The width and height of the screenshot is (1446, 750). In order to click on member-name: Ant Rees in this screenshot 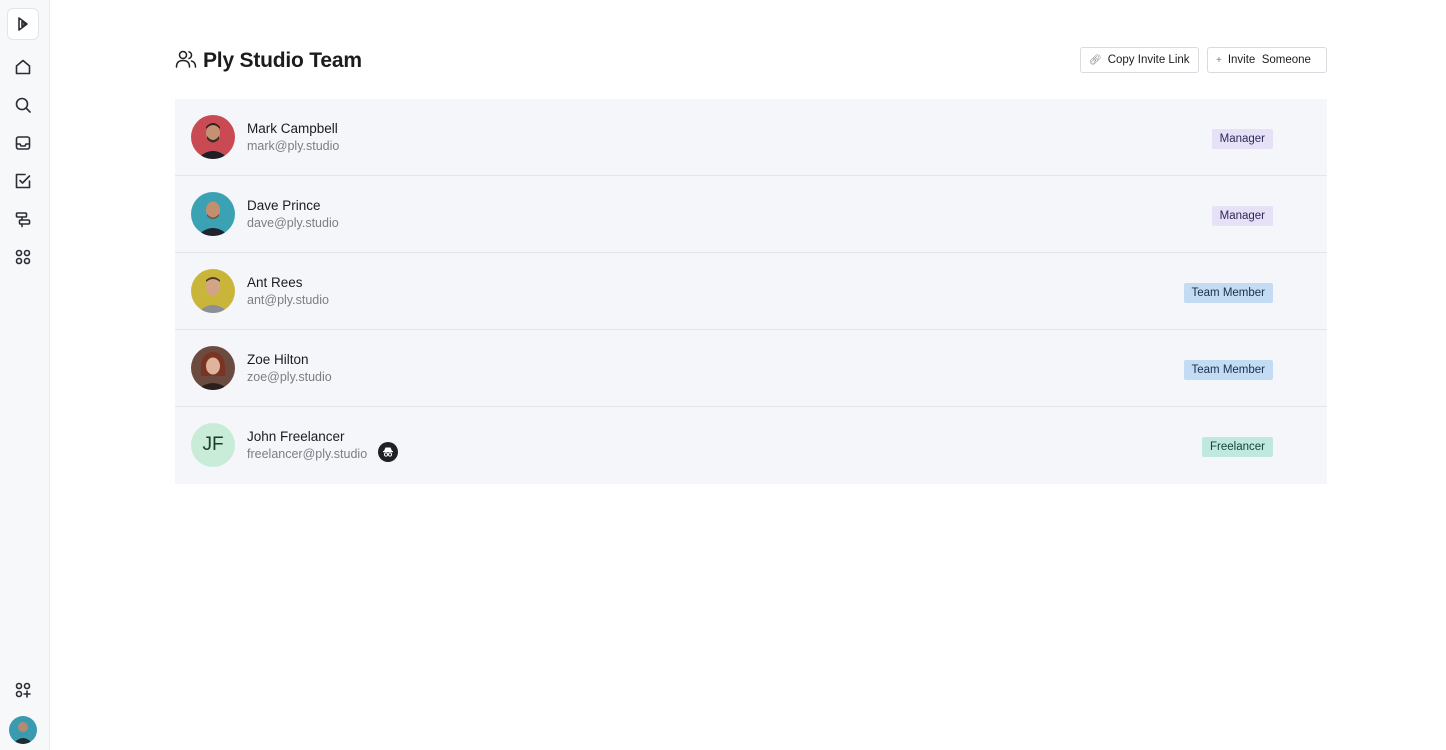, I will do `click(275, 282)`.